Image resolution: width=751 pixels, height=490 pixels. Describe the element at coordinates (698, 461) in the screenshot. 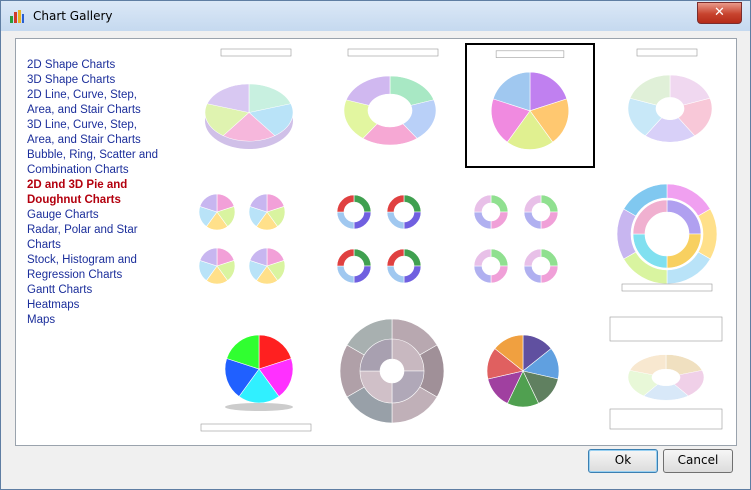

I see `cancel-button: Cancel` at that location.